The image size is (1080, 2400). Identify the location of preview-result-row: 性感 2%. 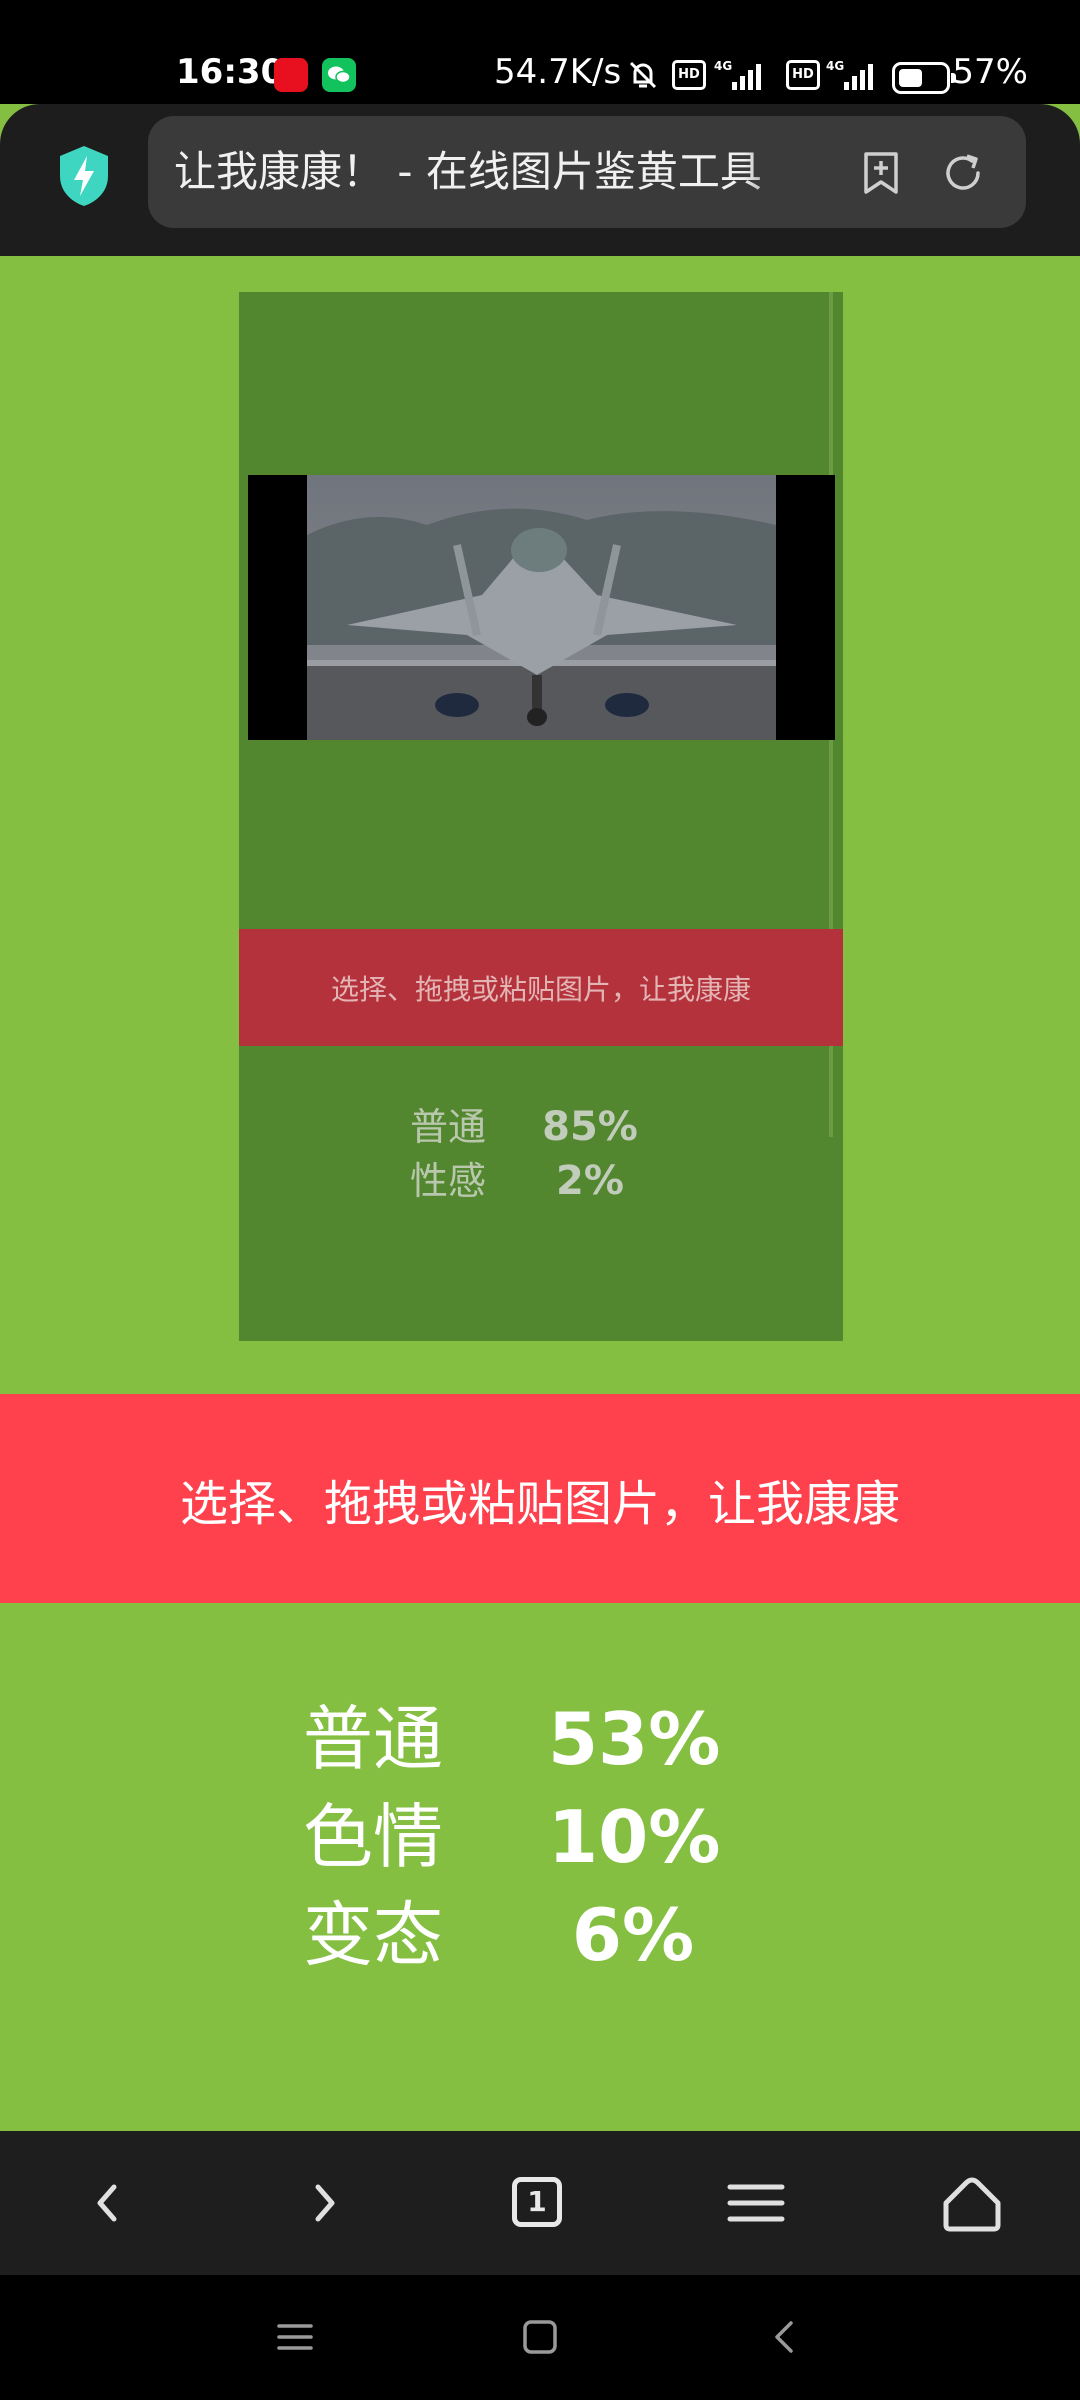
(541, 1181).